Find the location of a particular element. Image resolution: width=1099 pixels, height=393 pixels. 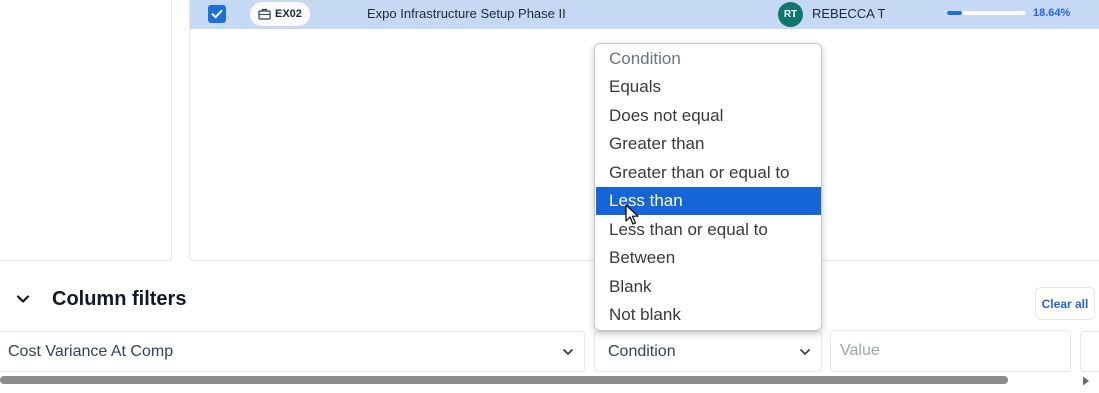

check-icon is located at coordinates (217, 14).